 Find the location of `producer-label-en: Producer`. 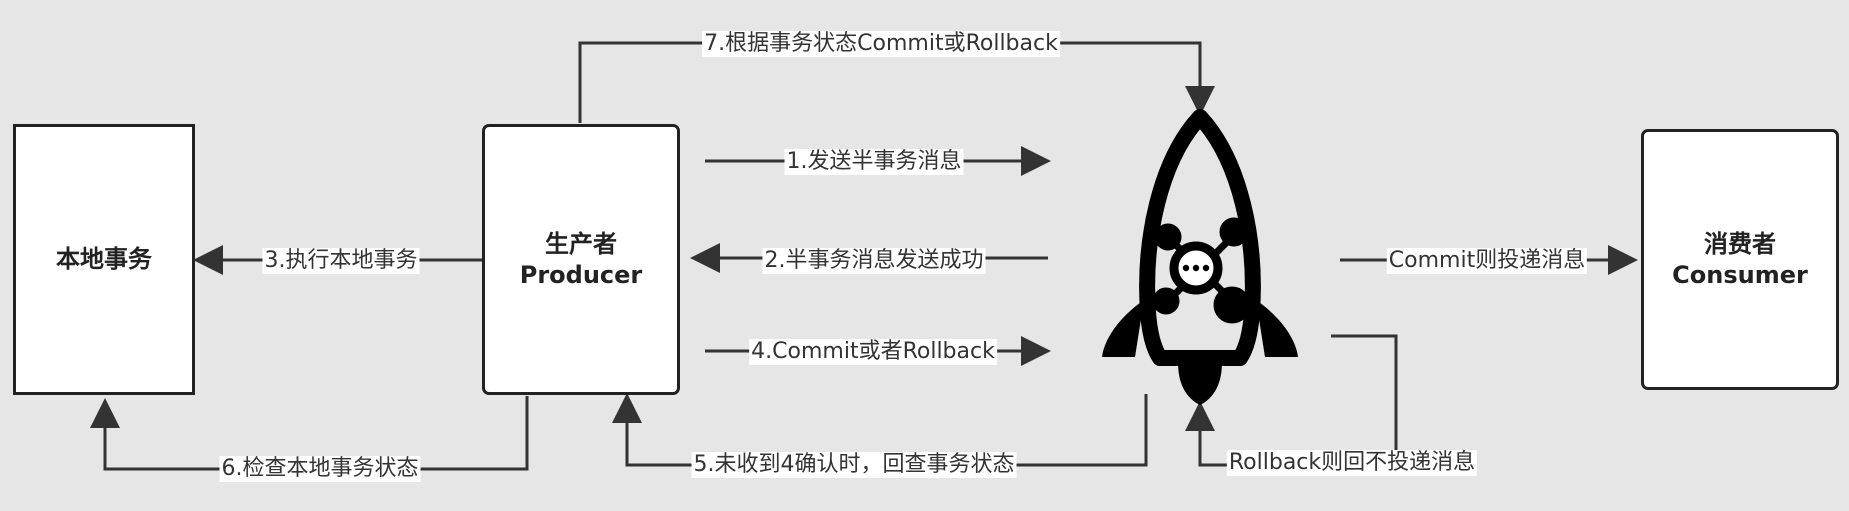

producer-label-en: Producer is located at coordinates (581, 274).